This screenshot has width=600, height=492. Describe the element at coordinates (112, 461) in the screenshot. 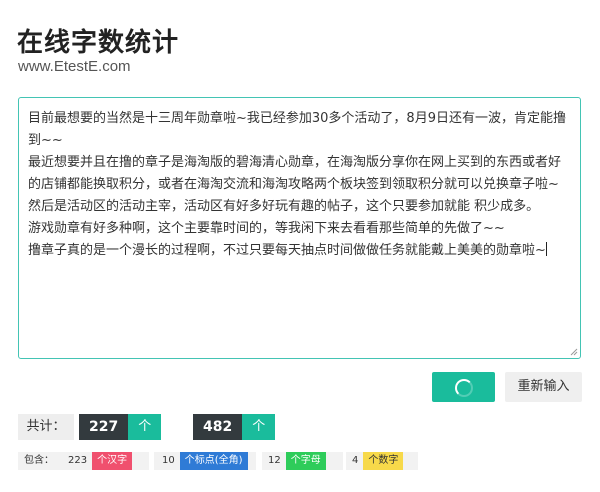

I see `hanzi-count-label: 个汉字` at that location.